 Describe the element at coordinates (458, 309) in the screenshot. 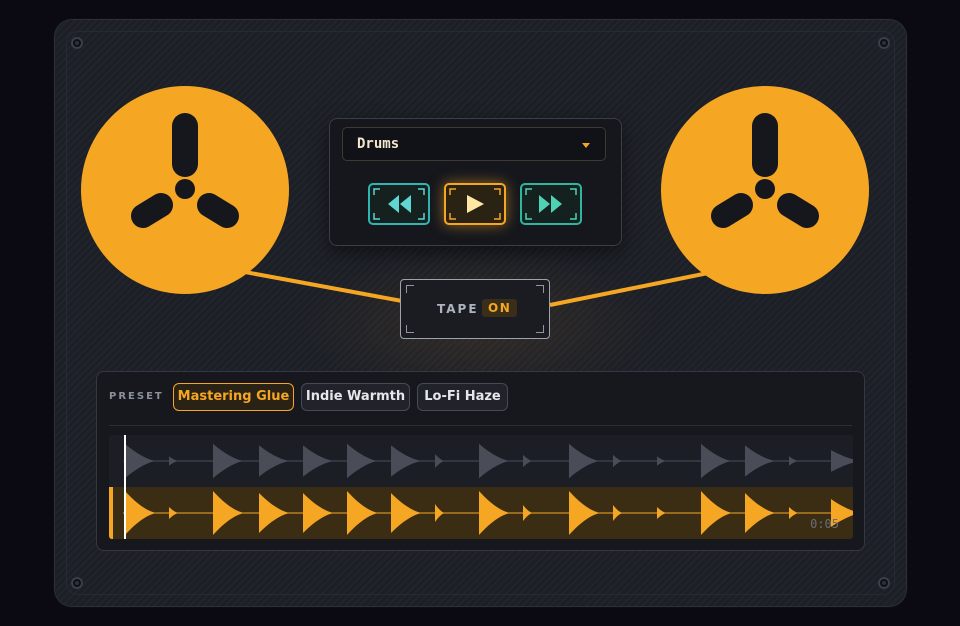

I see `tape-label: TAPE` at that location.